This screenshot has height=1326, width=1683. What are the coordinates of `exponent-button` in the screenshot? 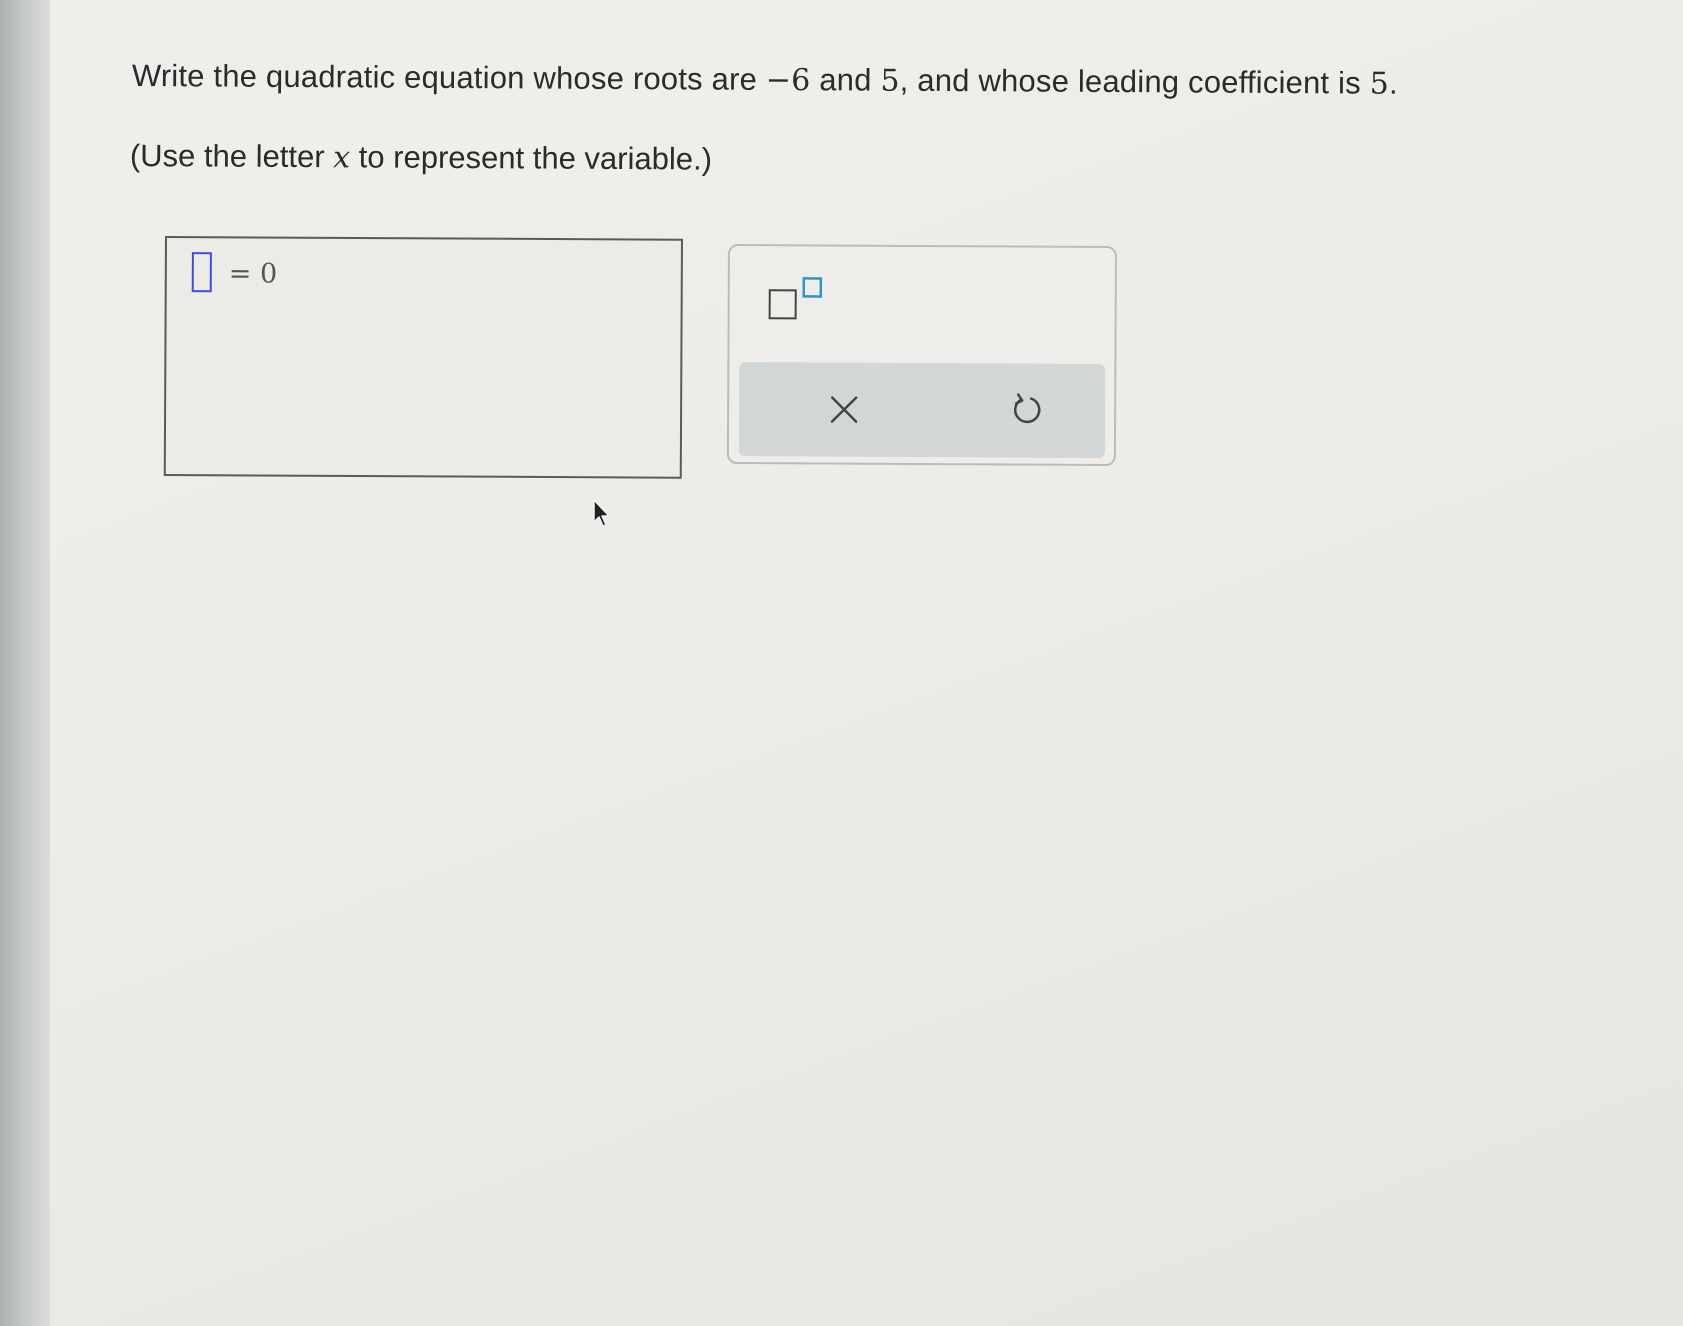 It's located at (798, 302).